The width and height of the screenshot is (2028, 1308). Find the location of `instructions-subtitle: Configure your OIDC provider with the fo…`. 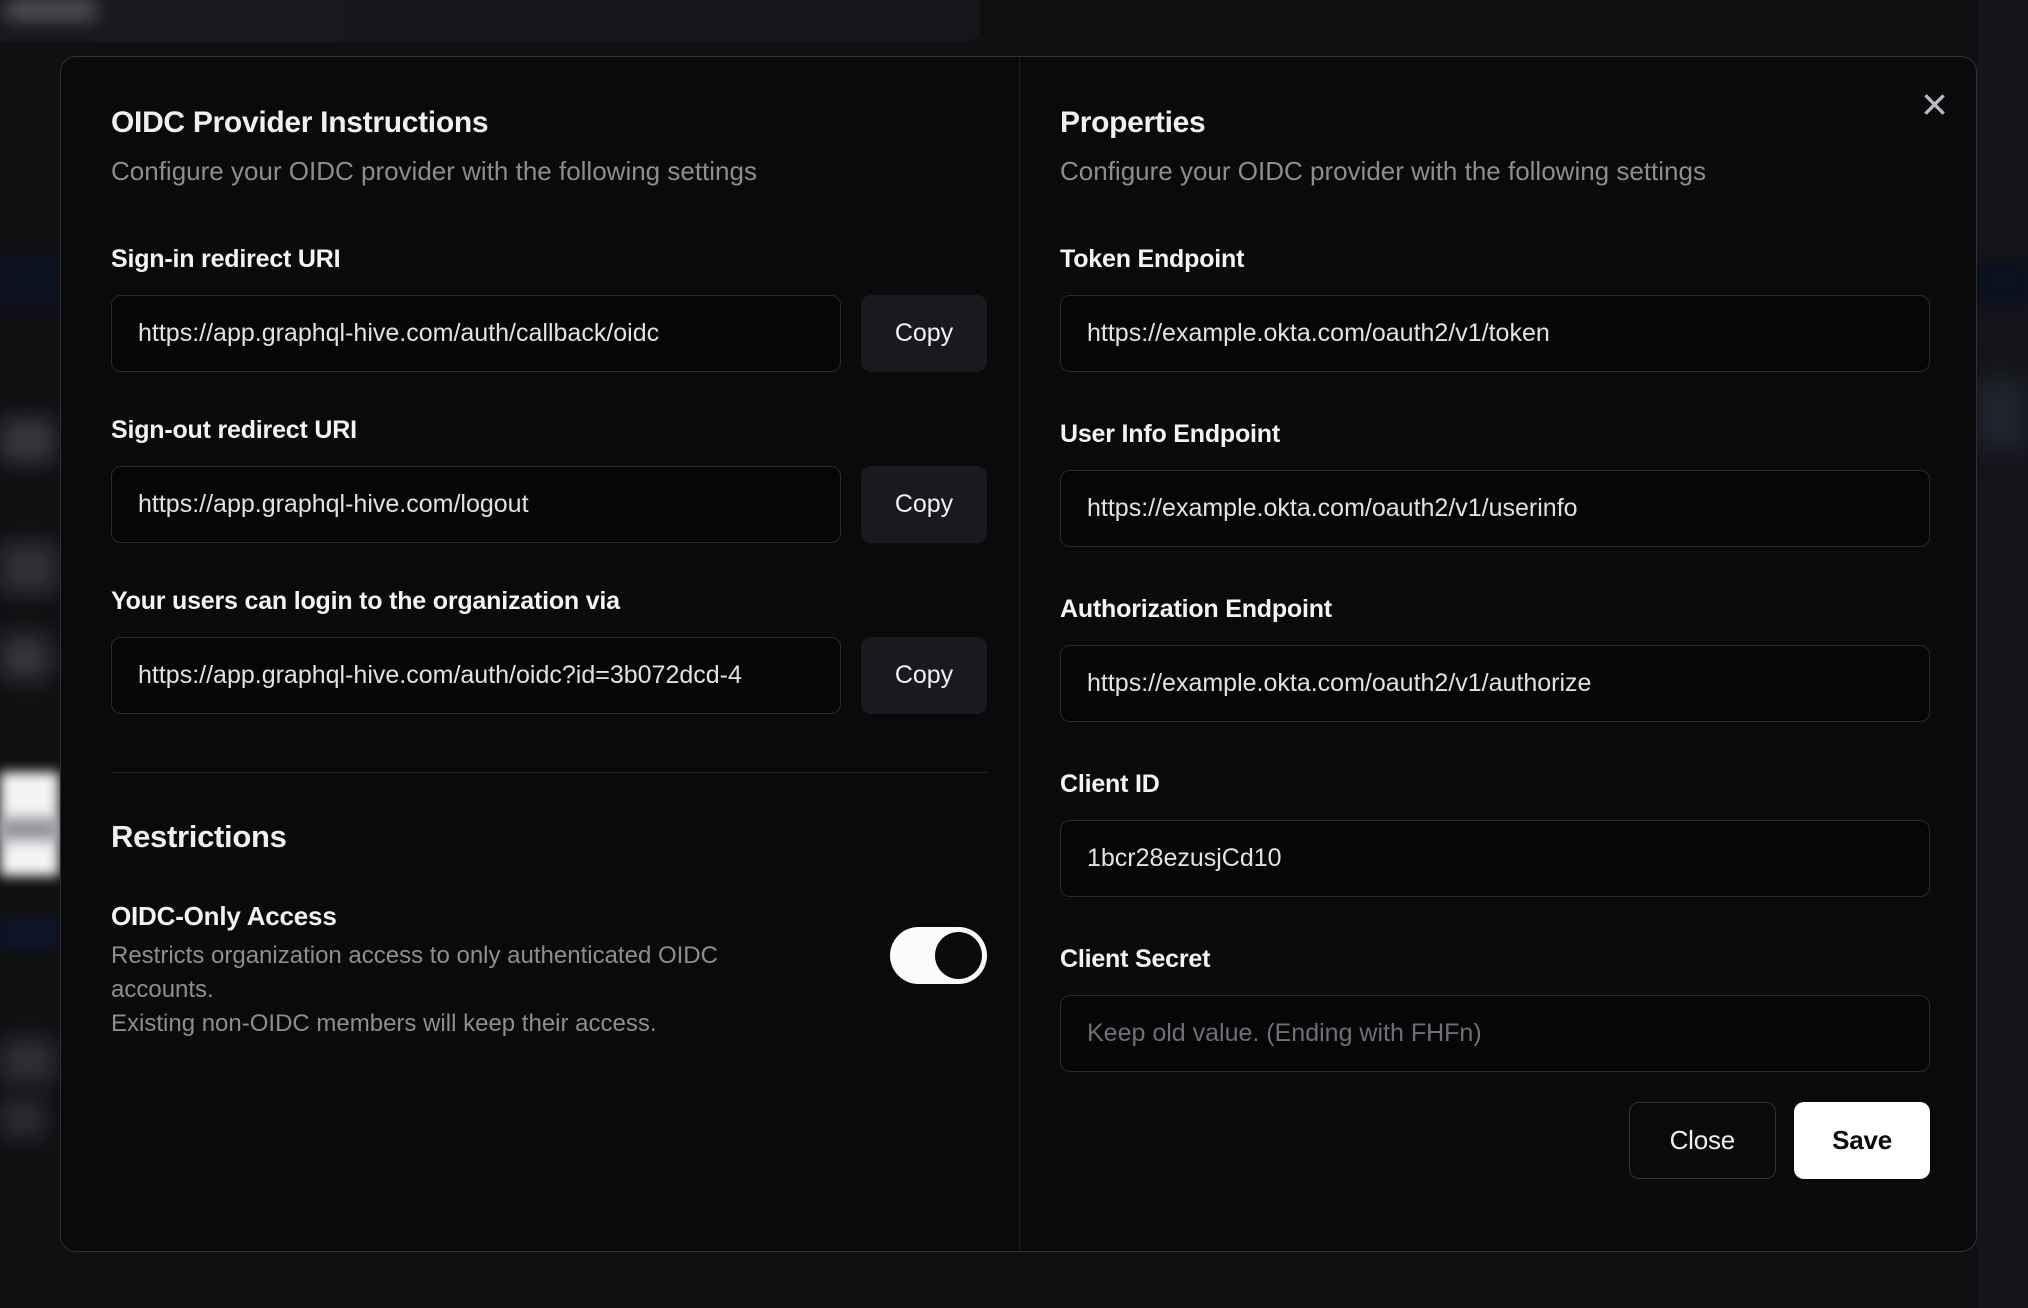

instructions-subtitle: Configure your OIDC provider with the fo… is located at coordinates (434, 171).